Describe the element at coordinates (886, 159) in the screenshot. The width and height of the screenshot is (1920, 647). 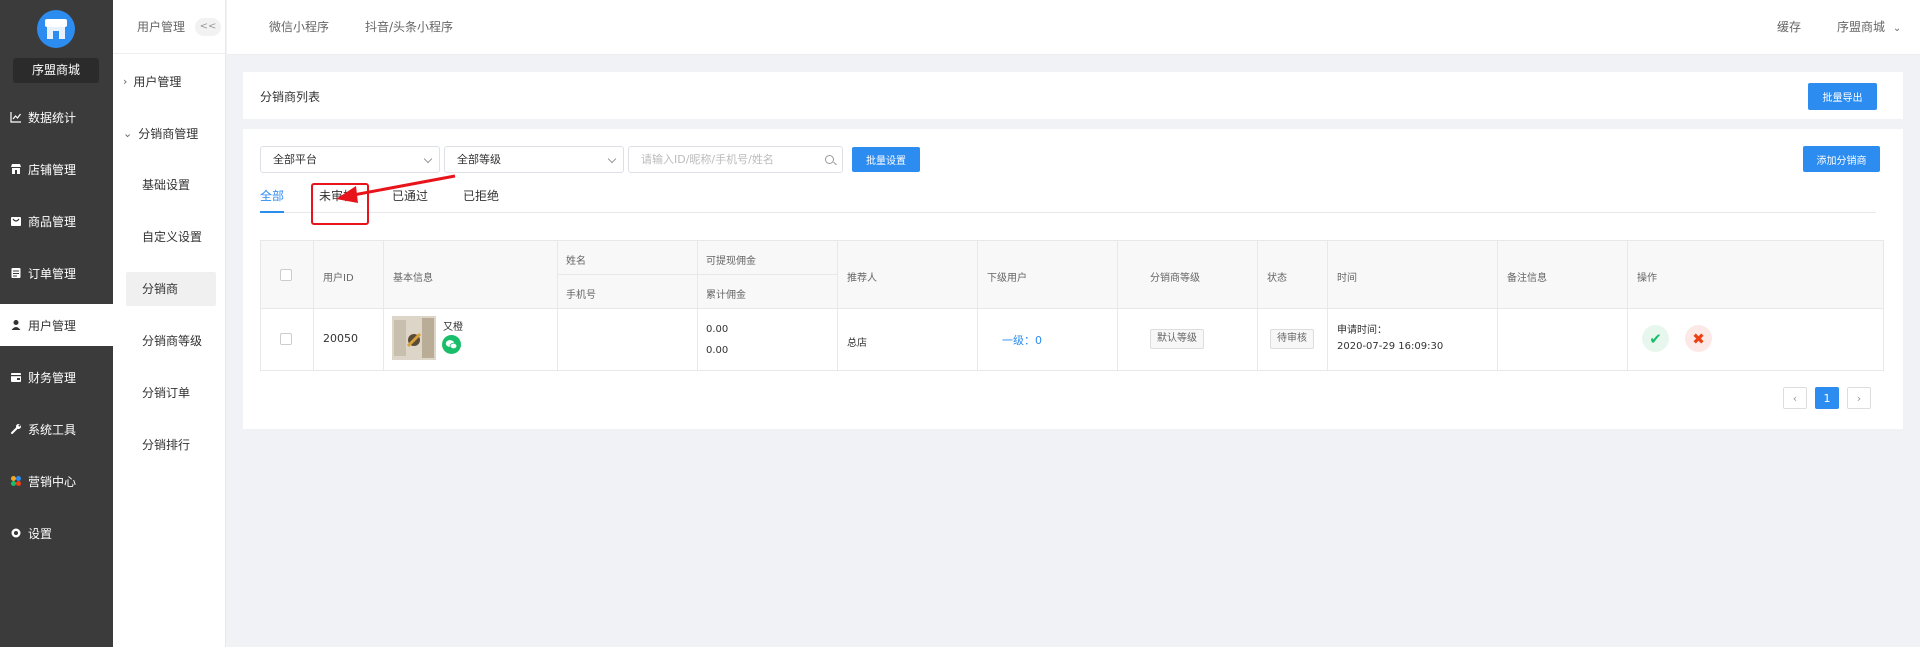
I see `batch-settings-button: 批量设置` at that location.